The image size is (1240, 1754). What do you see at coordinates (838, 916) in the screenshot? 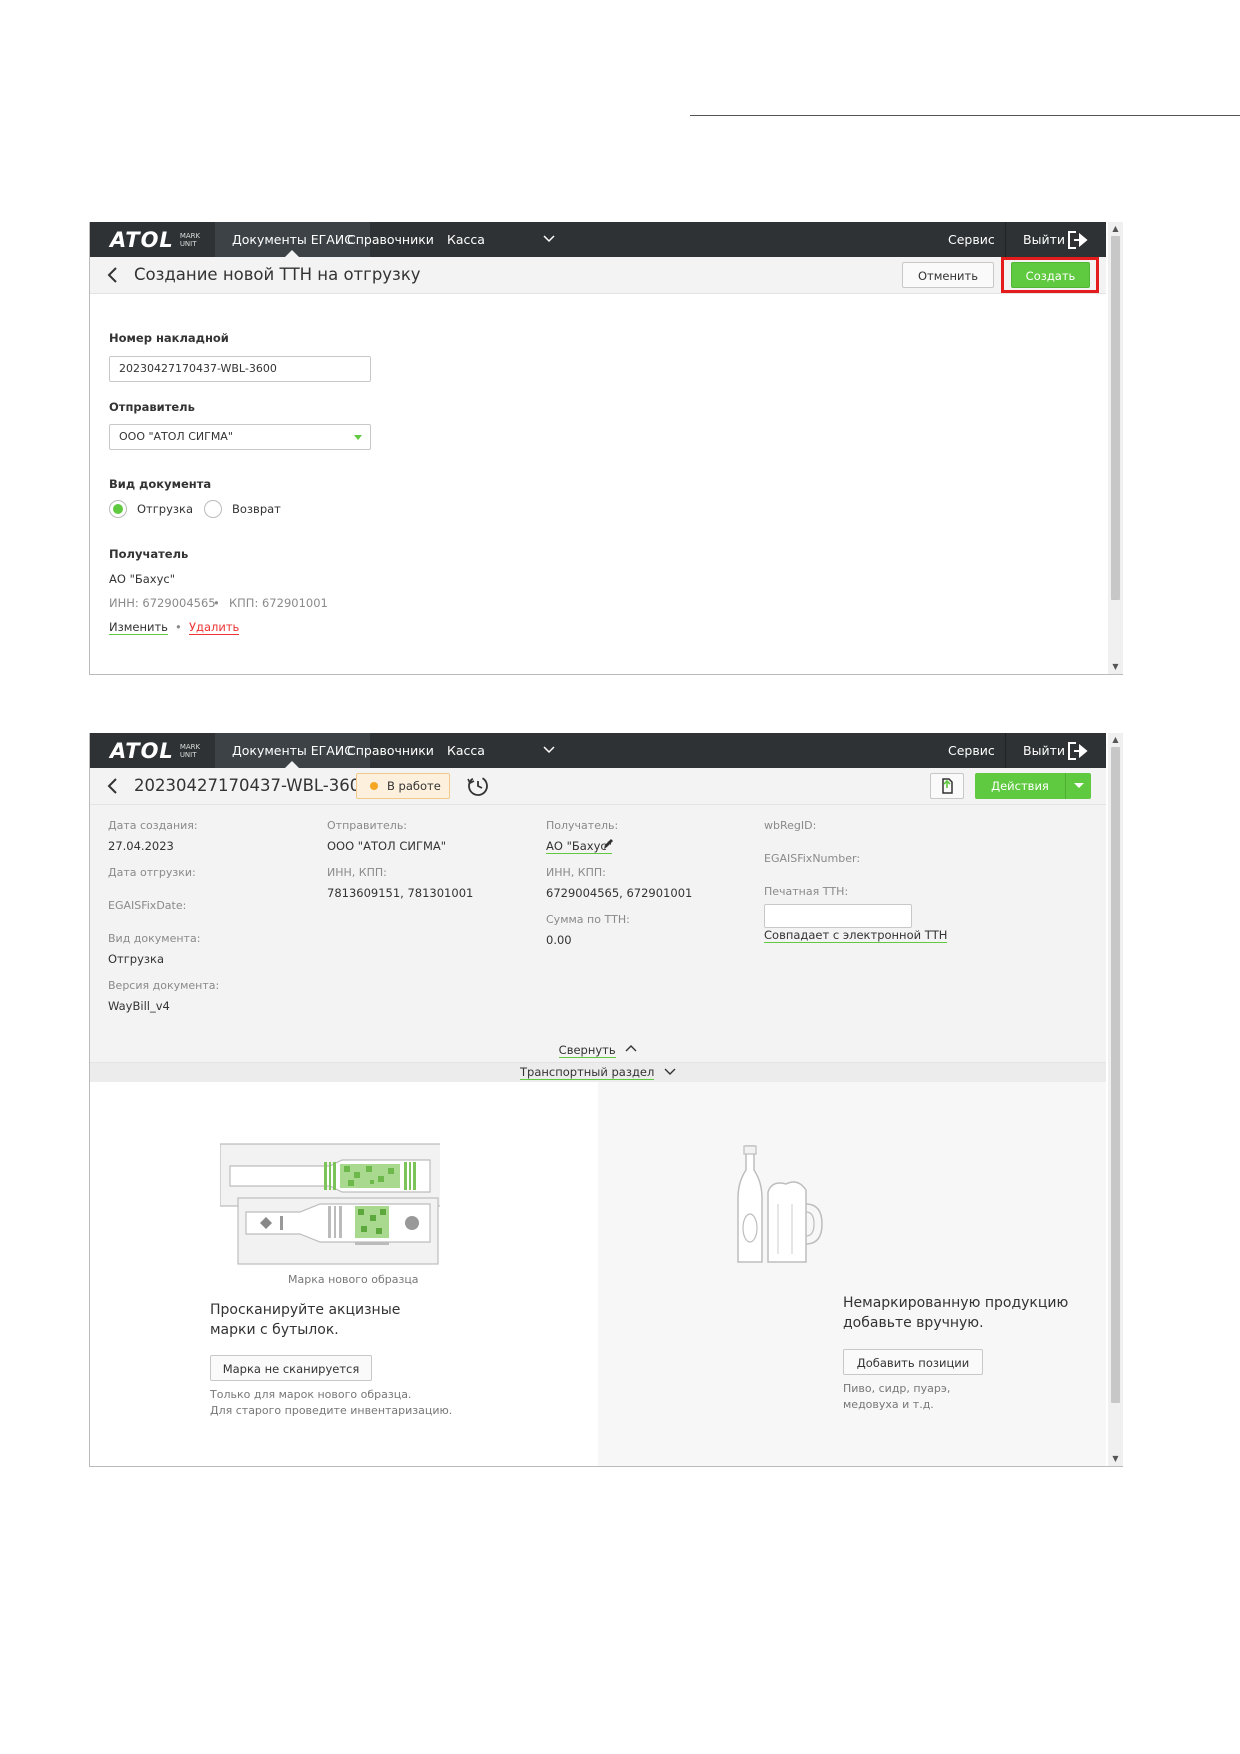
I see `printed-ttn-input` at bounding box center [838, 916].